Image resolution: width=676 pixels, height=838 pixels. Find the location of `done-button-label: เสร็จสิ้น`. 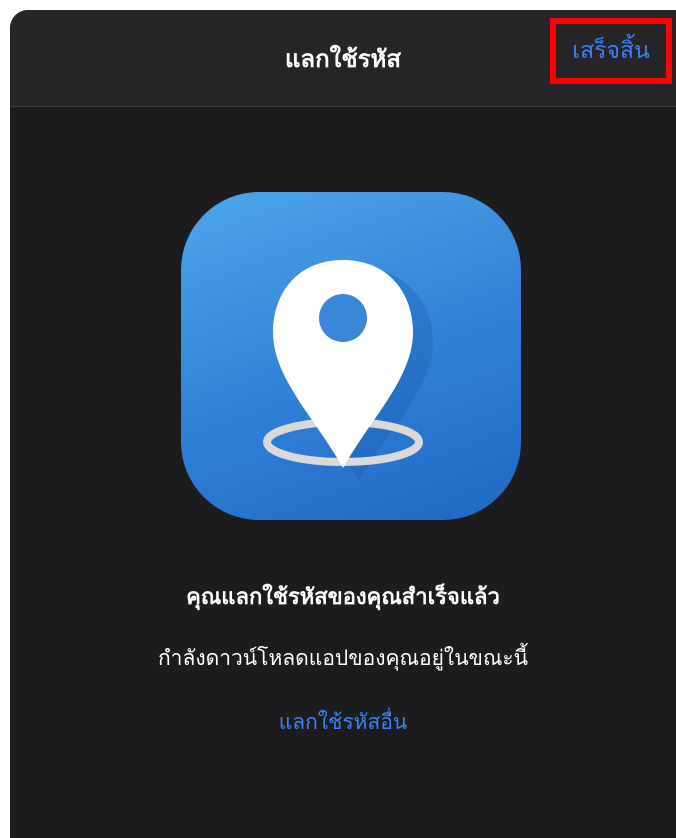

done-button-label: เสร็จสิ้น is located at coordinates (611, 51).